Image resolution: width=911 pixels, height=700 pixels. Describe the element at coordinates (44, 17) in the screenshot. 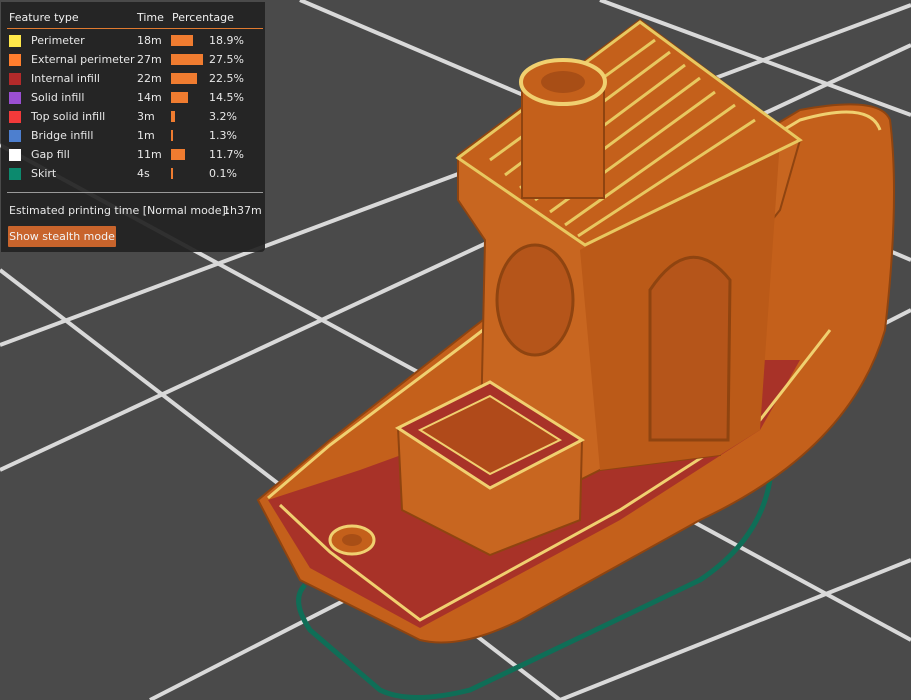

I see `header-feature-type: Feature type` at that location.